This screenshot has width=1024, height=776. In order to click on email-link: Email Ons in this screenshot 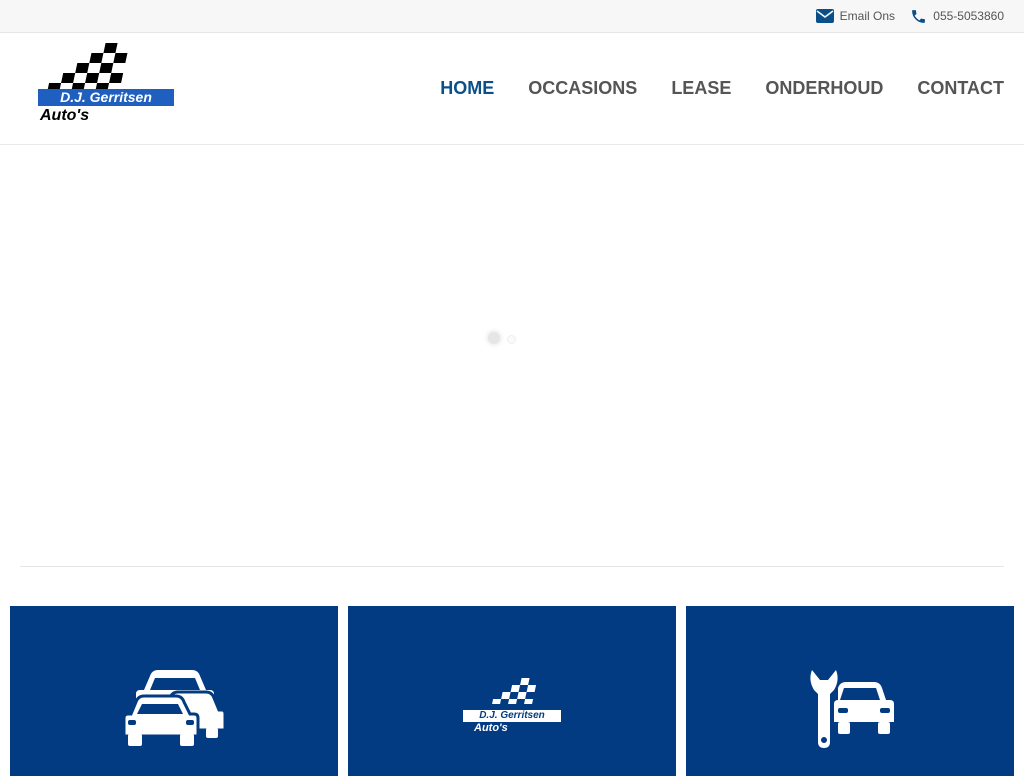, I will do `click(855, 16)`.